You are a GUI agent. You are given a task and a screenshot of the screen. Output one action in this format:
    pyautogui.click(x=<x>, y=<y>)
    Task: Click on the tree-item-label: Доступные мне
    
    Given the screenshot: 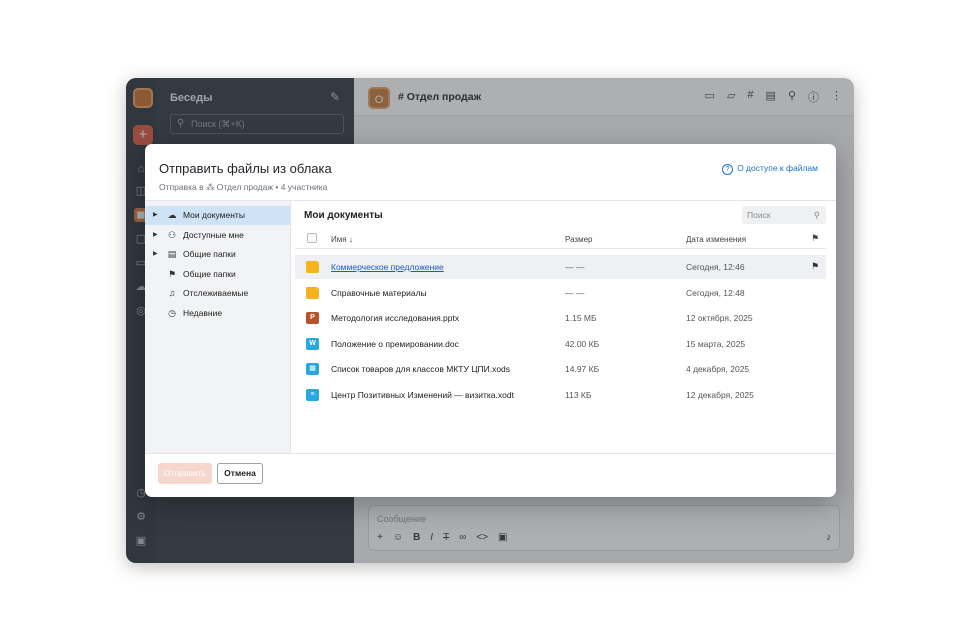 What is the action you would take?
    pyautogui.click(x=213, y=234)
    